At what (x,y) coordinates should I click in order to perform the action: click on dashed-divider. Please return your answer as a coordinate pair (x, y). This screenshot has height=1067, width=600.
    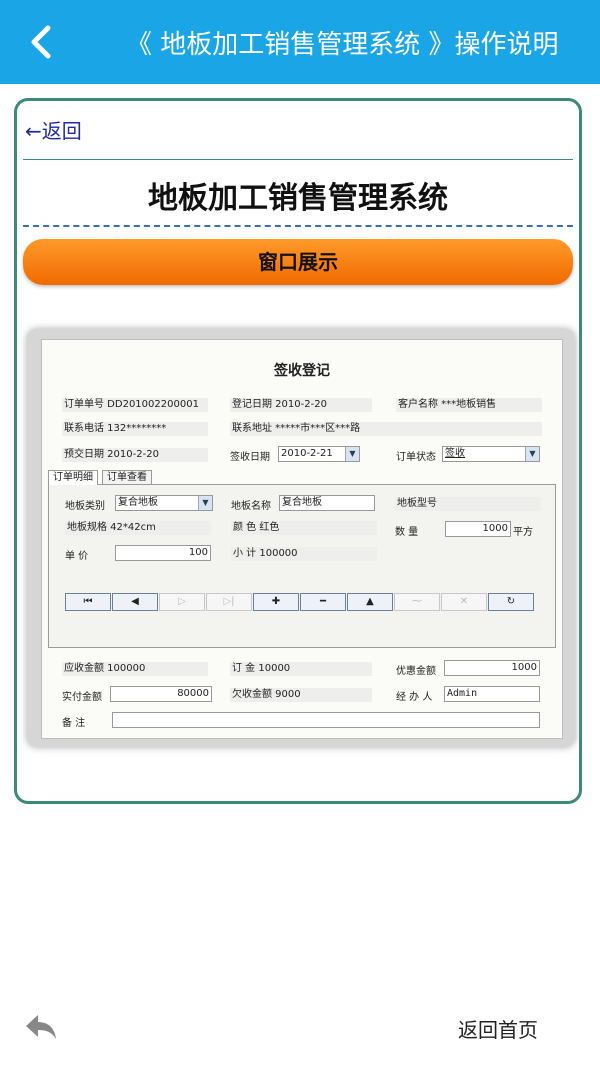
    Looking at the image, I should click on (298, 226).